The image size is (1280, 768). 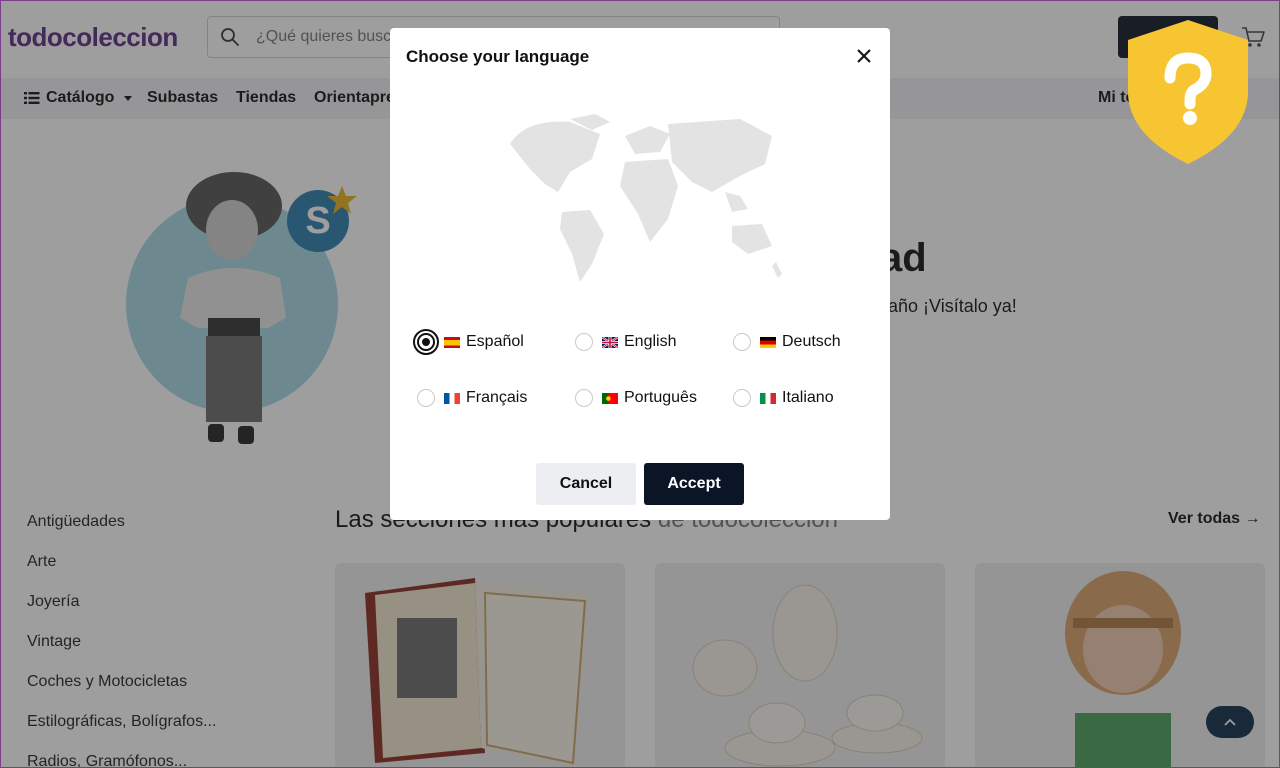 What do you see at coordinates (452, 342) in the screenshot?
I see `flag-es-icon` at bounding box center [452, 342].